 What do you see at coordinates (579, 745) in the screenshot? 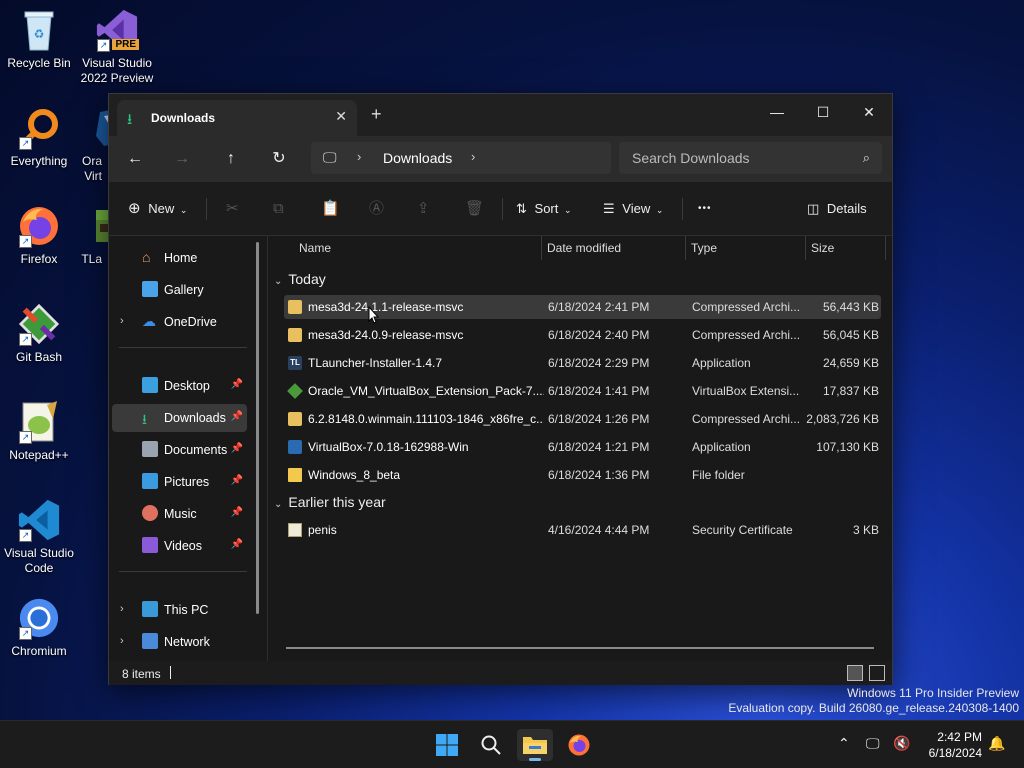
I see `firefox-taskbar-button` at bounding box center [579, 745].